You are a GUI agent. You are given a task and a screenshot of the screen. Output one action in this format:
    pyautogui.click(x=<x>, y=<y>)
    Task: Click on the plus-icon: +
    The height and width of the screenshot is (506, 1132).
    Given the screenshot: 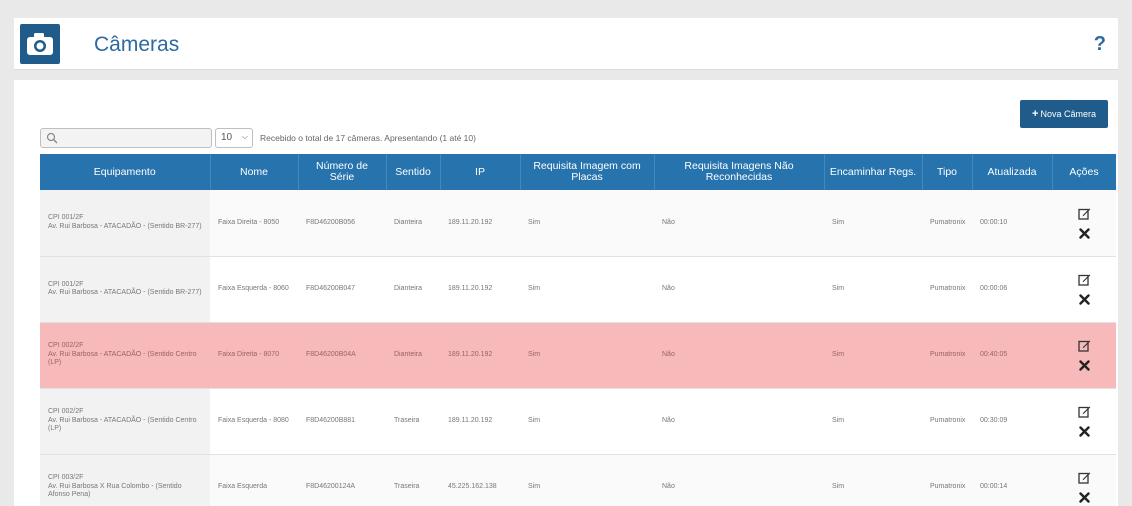 What is the action you would take?
    pyautogui.click(x=1035, y=114)
    